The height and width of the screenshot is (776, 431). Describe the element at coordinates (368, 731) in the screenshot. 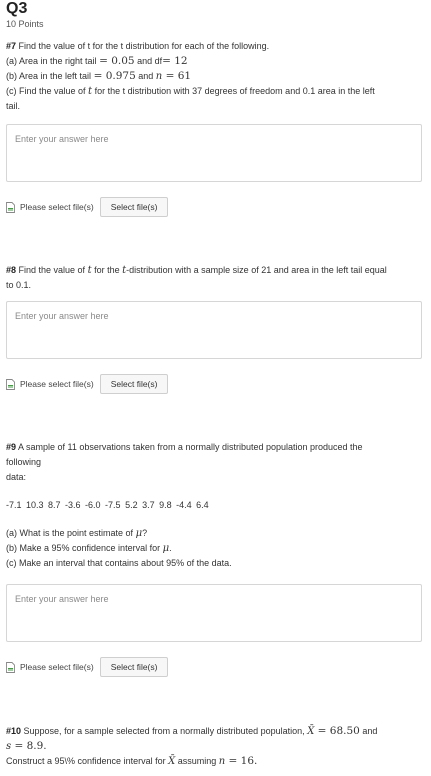

I see `q10-and: and` at that location.